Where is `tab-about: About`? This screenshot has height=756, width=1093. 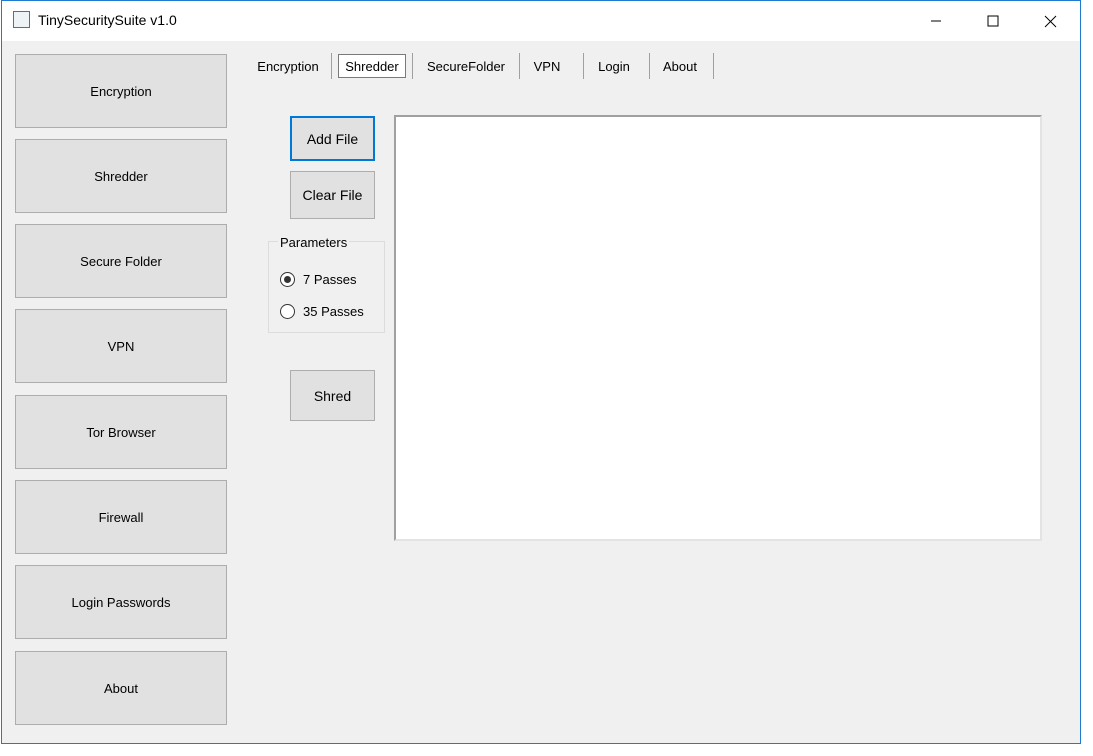
tab-about: About is located at coordinates (680, 66).